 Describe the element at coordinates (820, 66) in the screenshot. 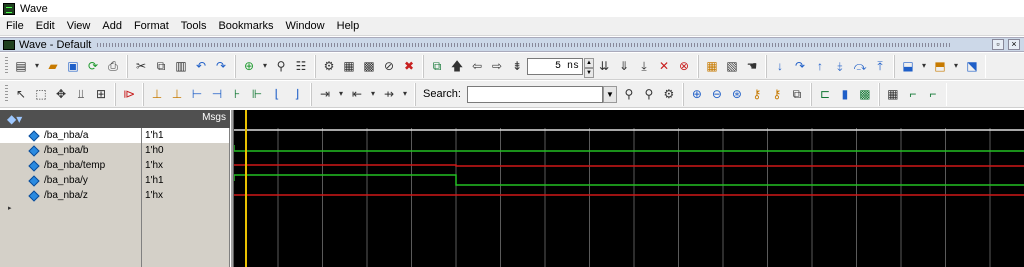

I see `step-out-icon: ↑` at that location.